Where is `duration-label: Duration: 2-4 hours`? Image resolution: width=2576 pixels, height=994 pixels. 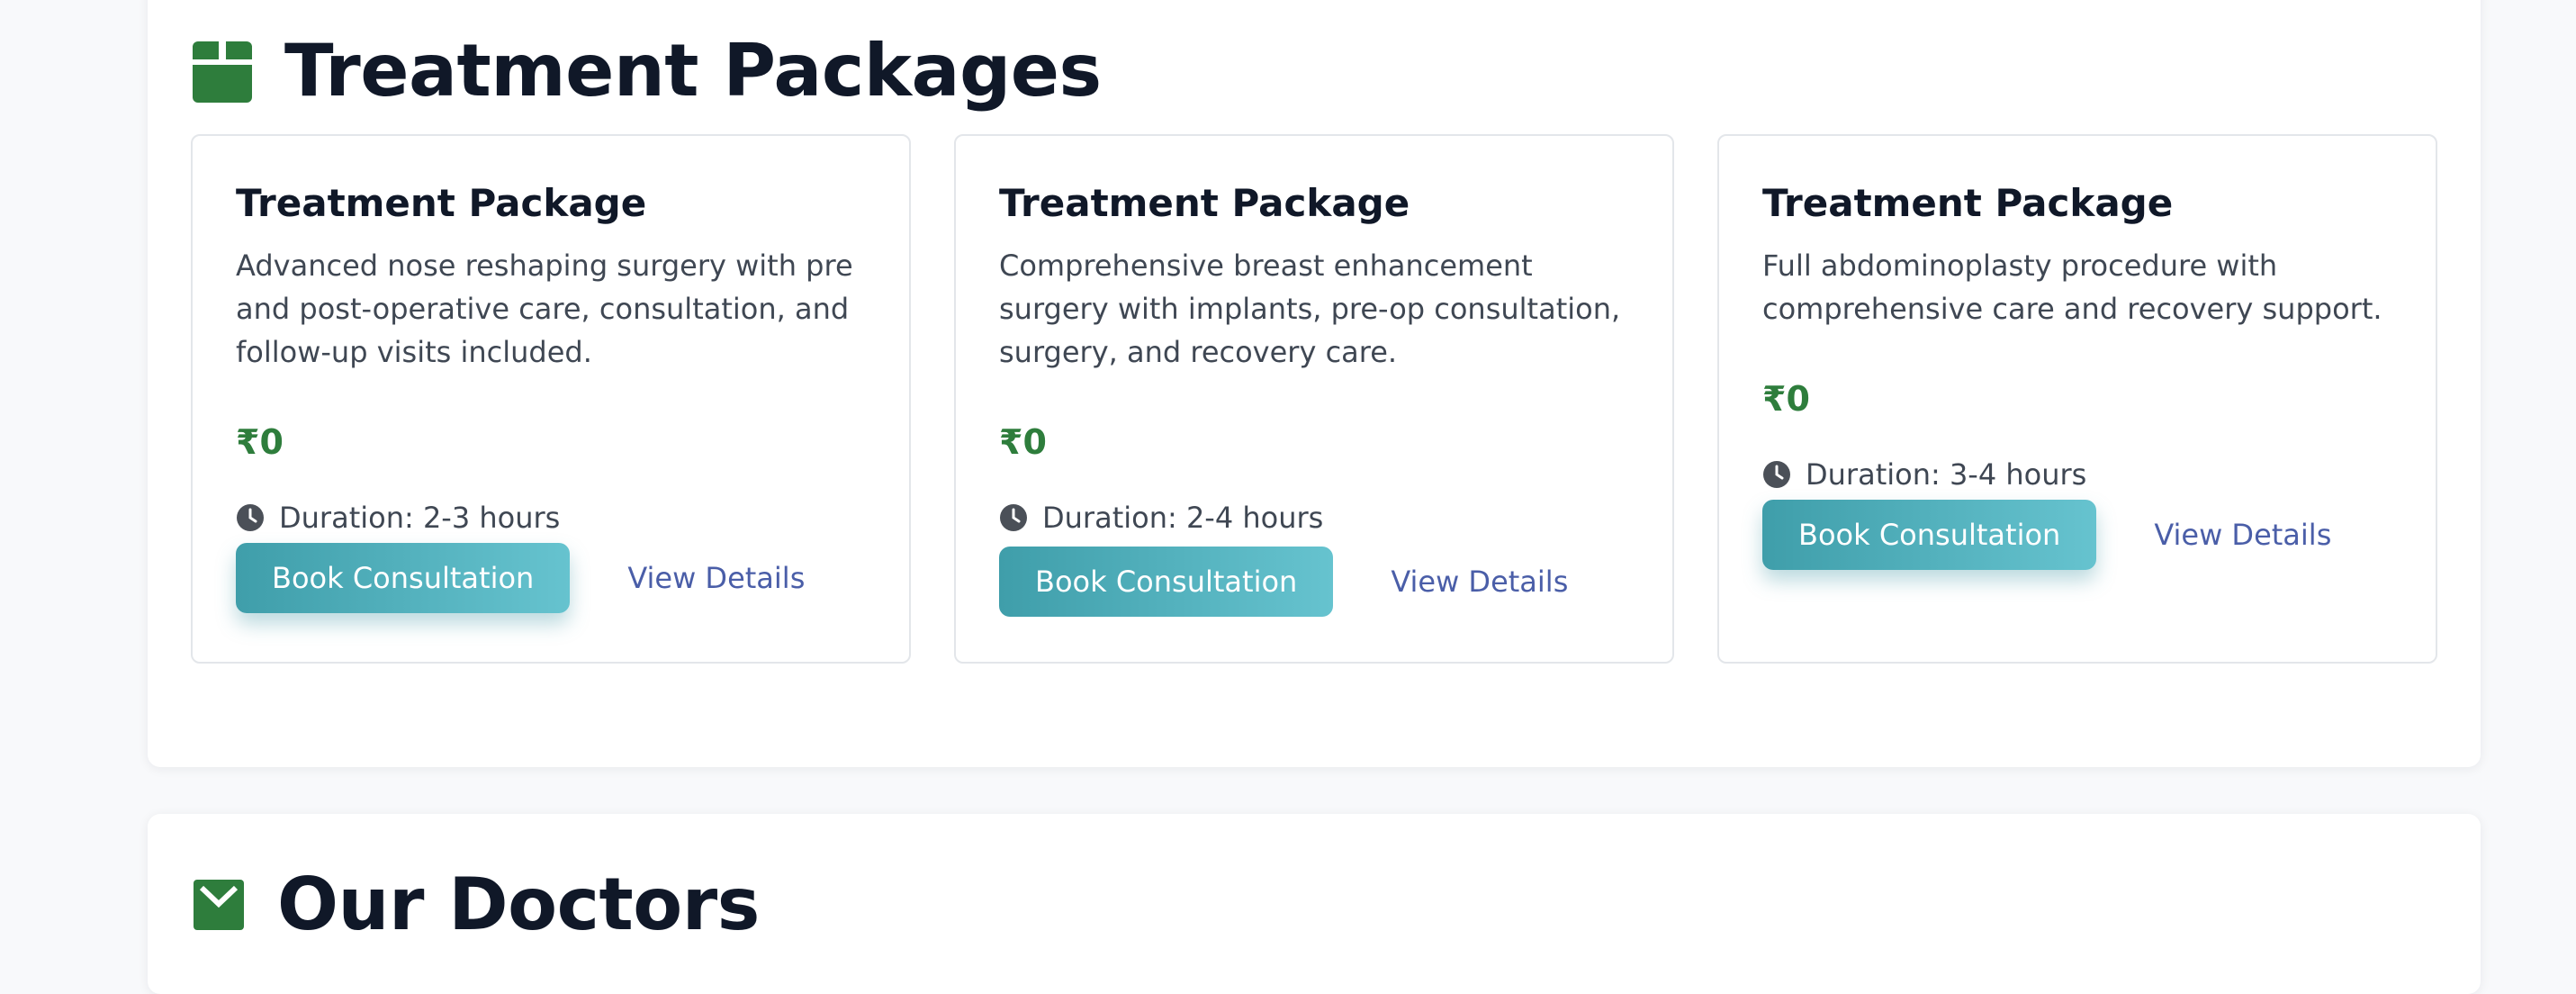 duration-label: Duration: 2-4 hours is located at coordinates (1183, 518).